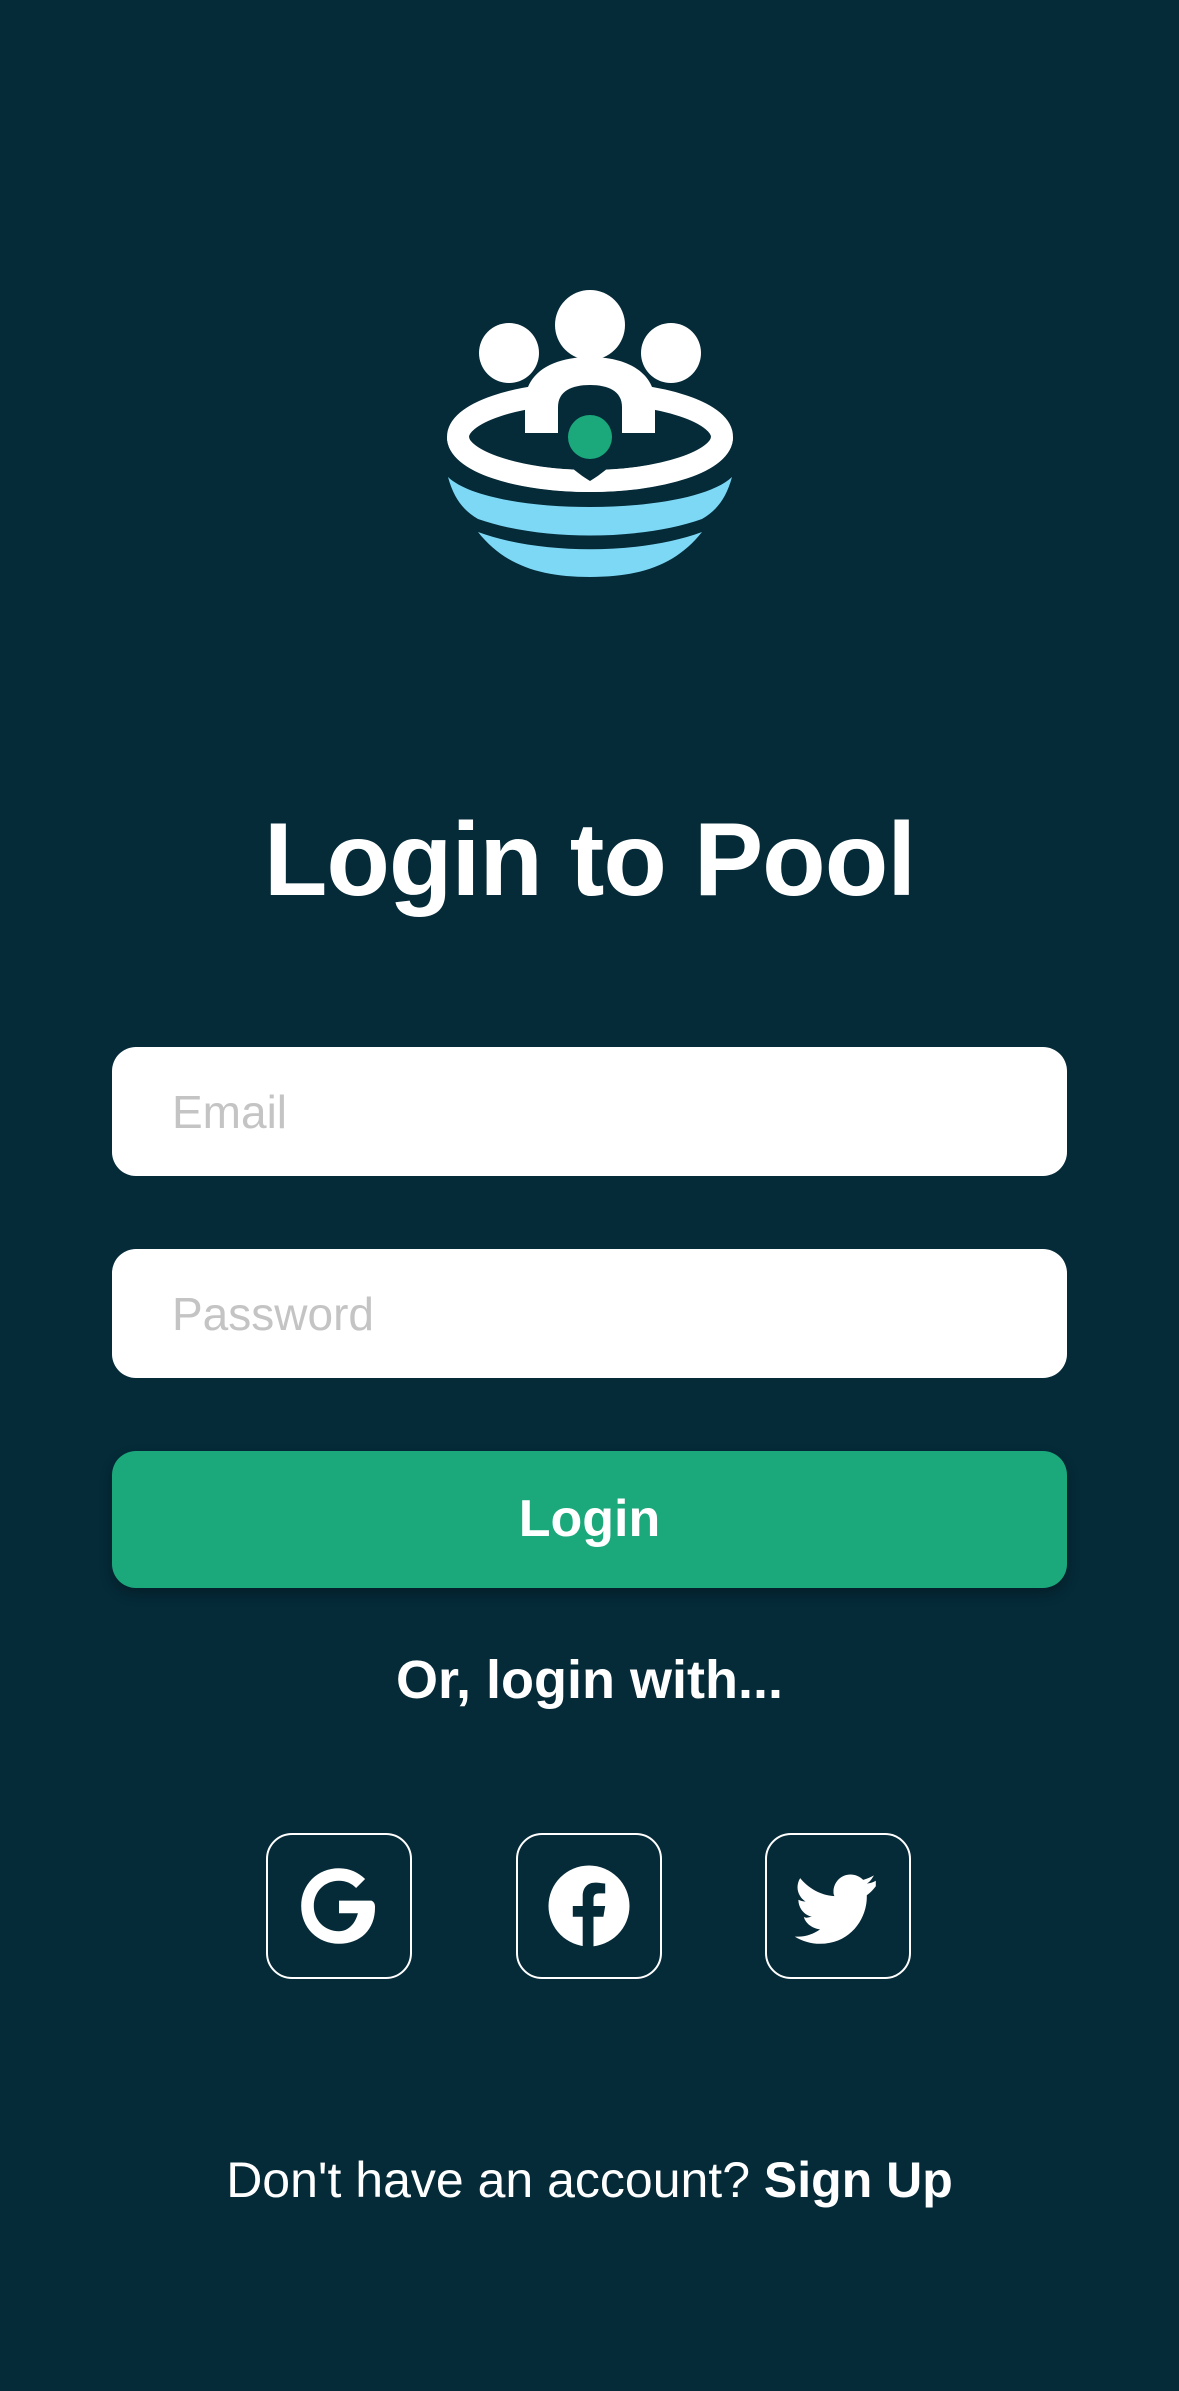 The image size is (1179, 2391). I want to click on google-login-button, so click(339, 1906).